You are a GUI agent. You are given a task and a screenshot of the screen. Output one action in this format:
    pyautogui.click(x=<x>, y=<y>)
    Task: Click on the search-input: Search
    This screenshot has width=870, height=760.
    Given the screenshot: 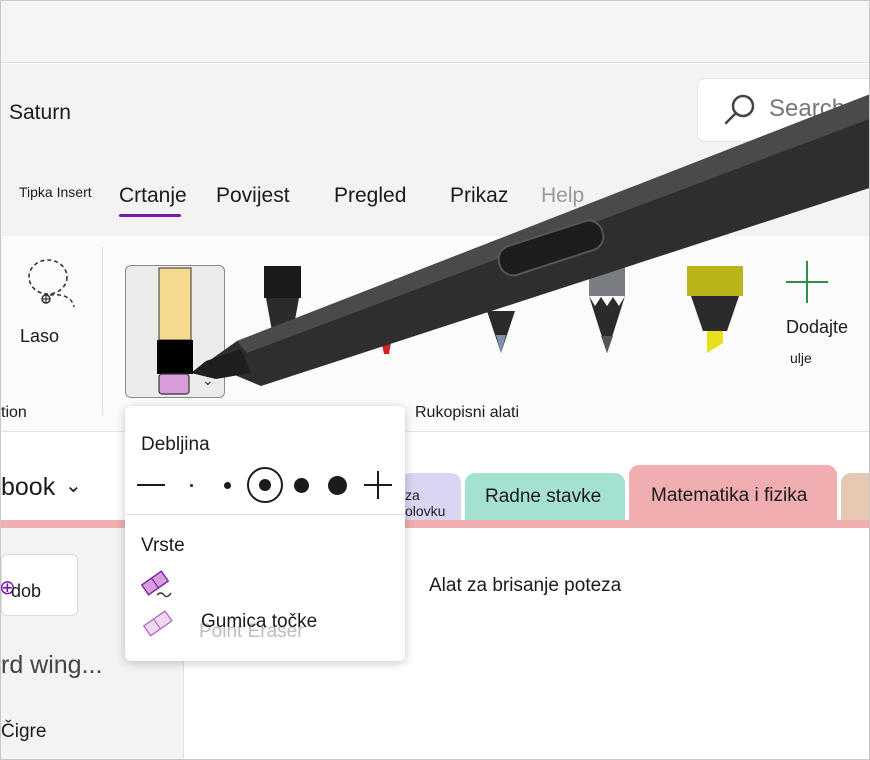 What is the action you would take?
    pyautogui.click(x=807, y=109)
    